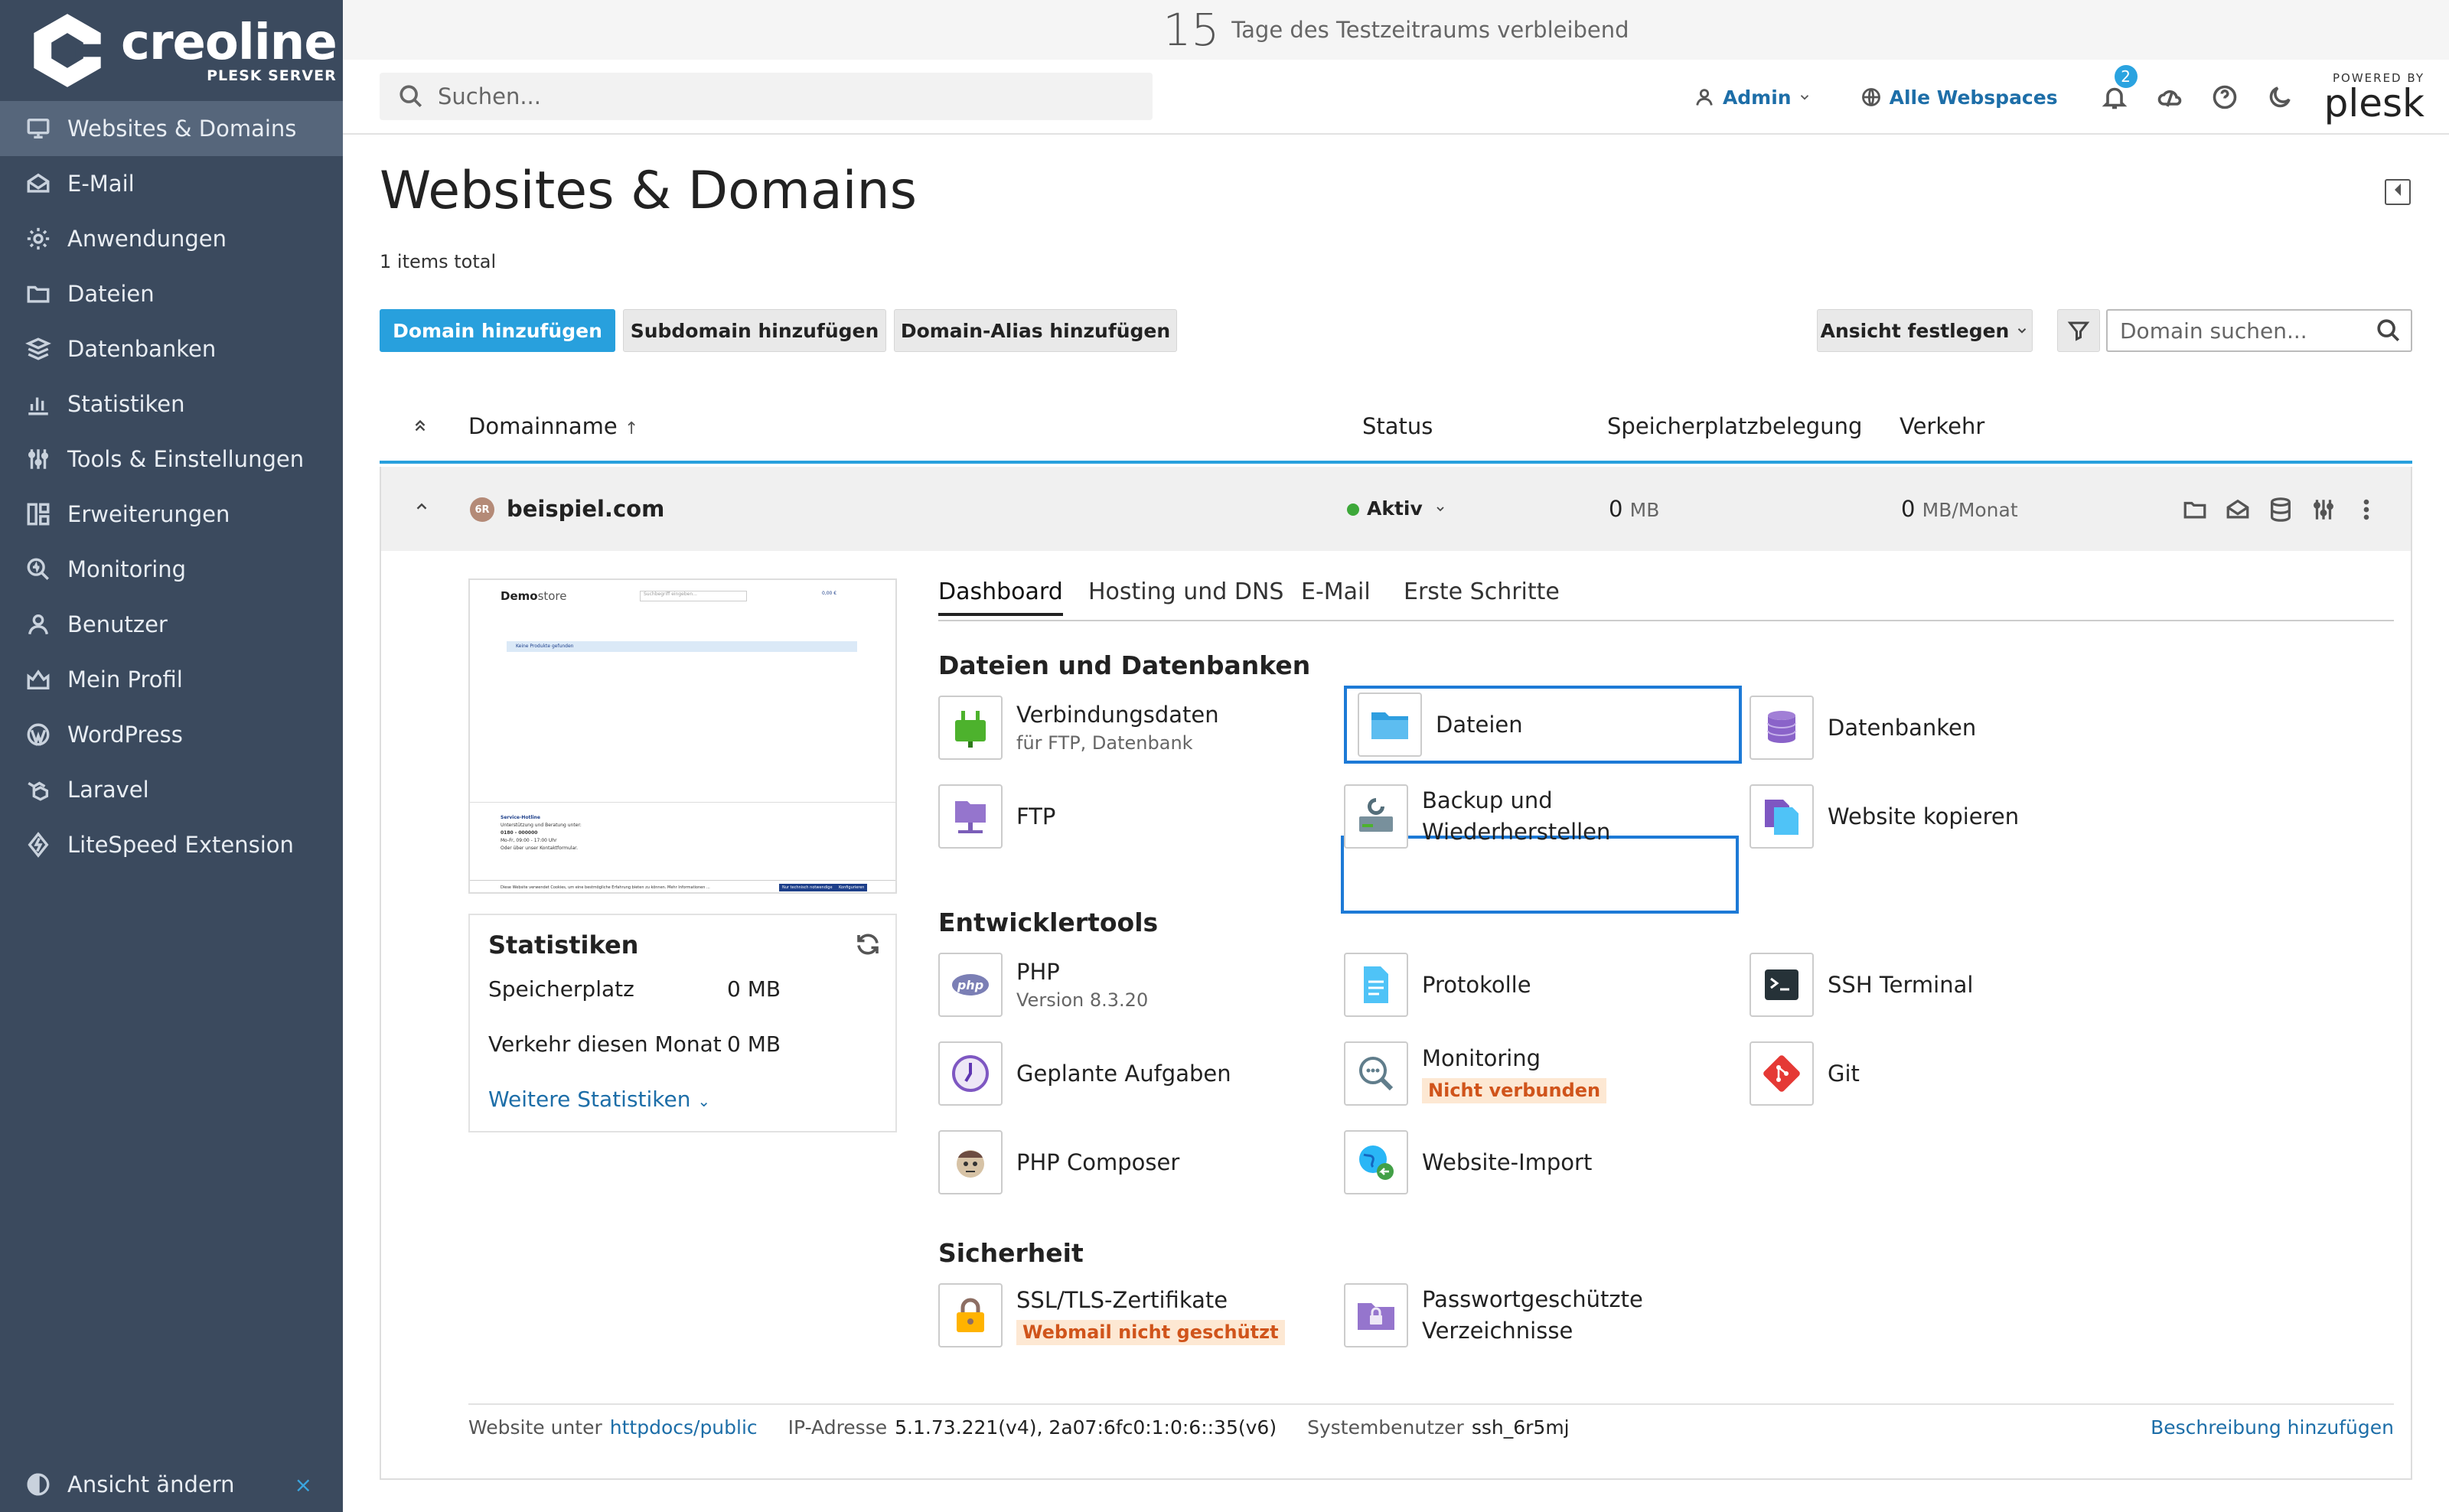  What do you see at coordinates (1035, 331) in the screenshot?
I see `add-alias-button: Domain-Alias hinzufügen` at bounding box center [1035, 331].